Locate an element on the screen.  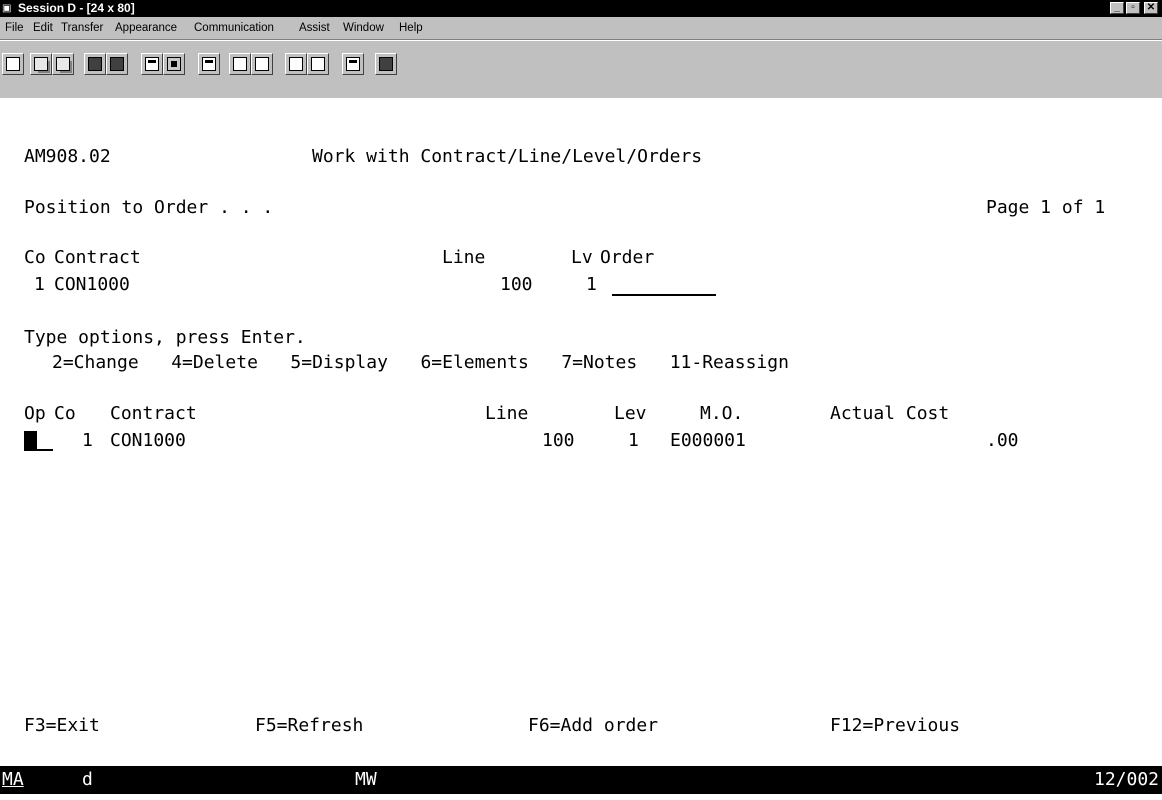
stop-icon is located at coordinates (318, 64).